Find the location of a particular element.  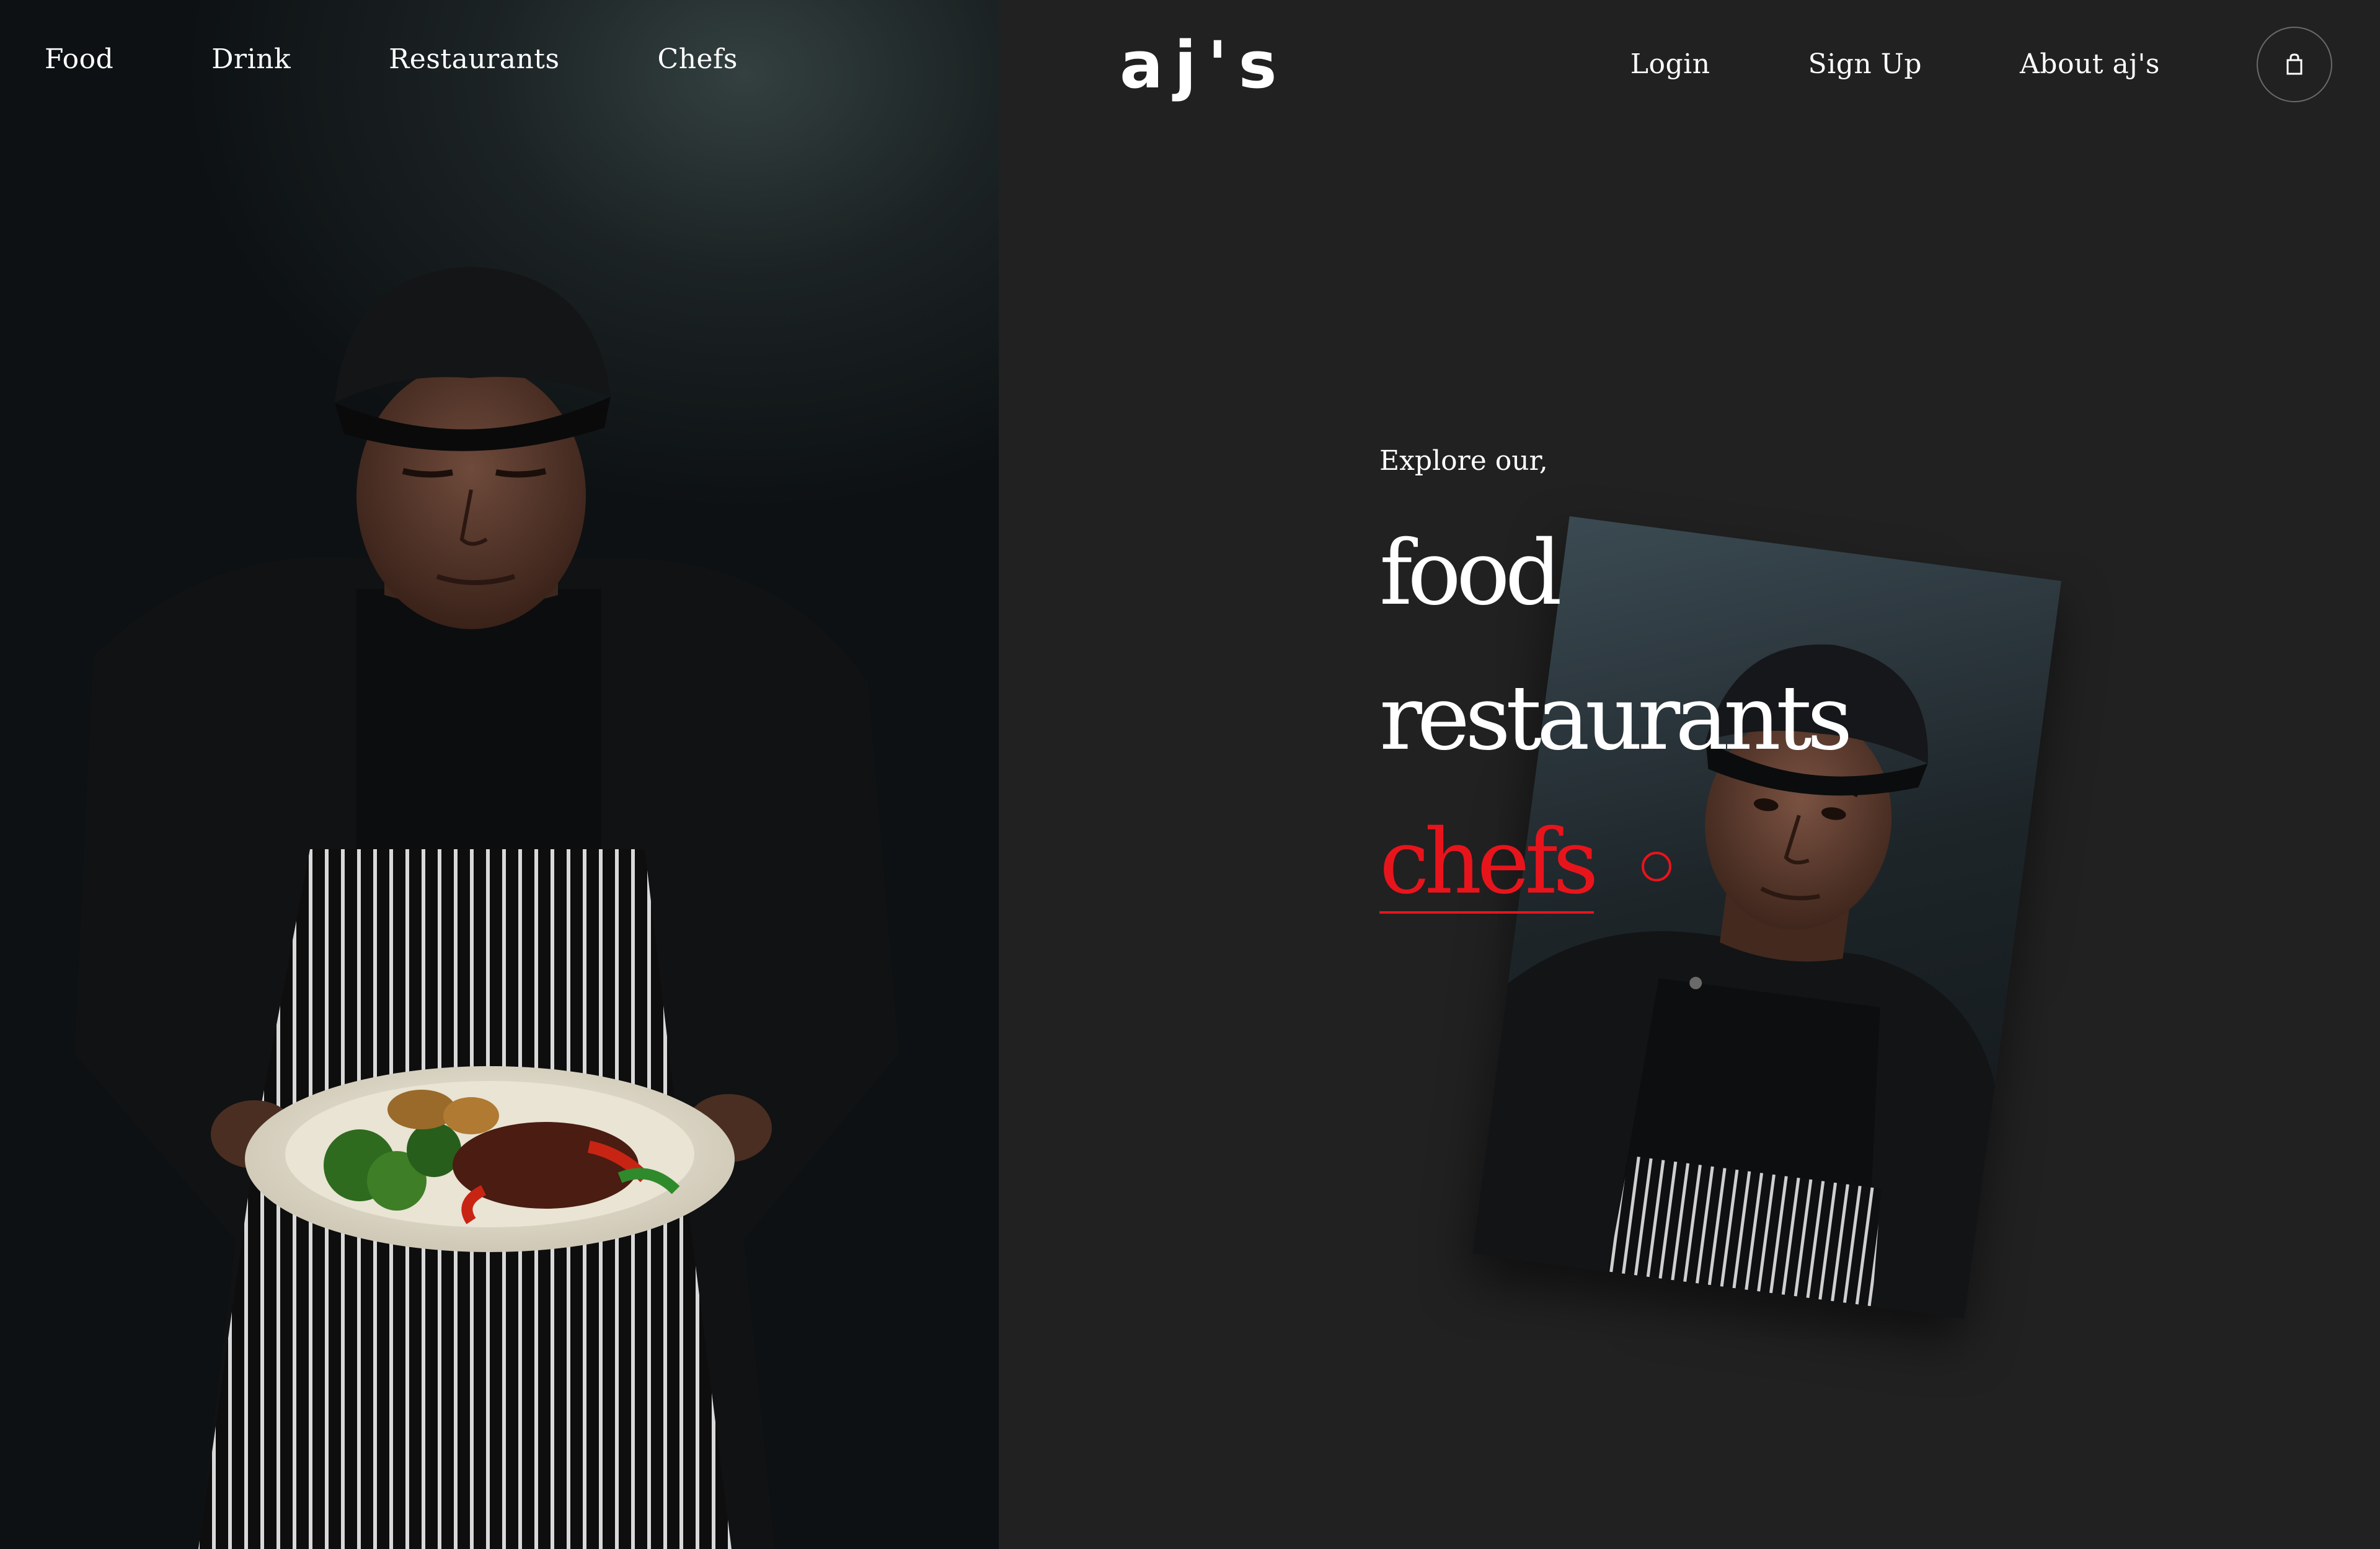

primary-nav: Food Drink Restaurants Chefs is located at coordinates (392, 59).